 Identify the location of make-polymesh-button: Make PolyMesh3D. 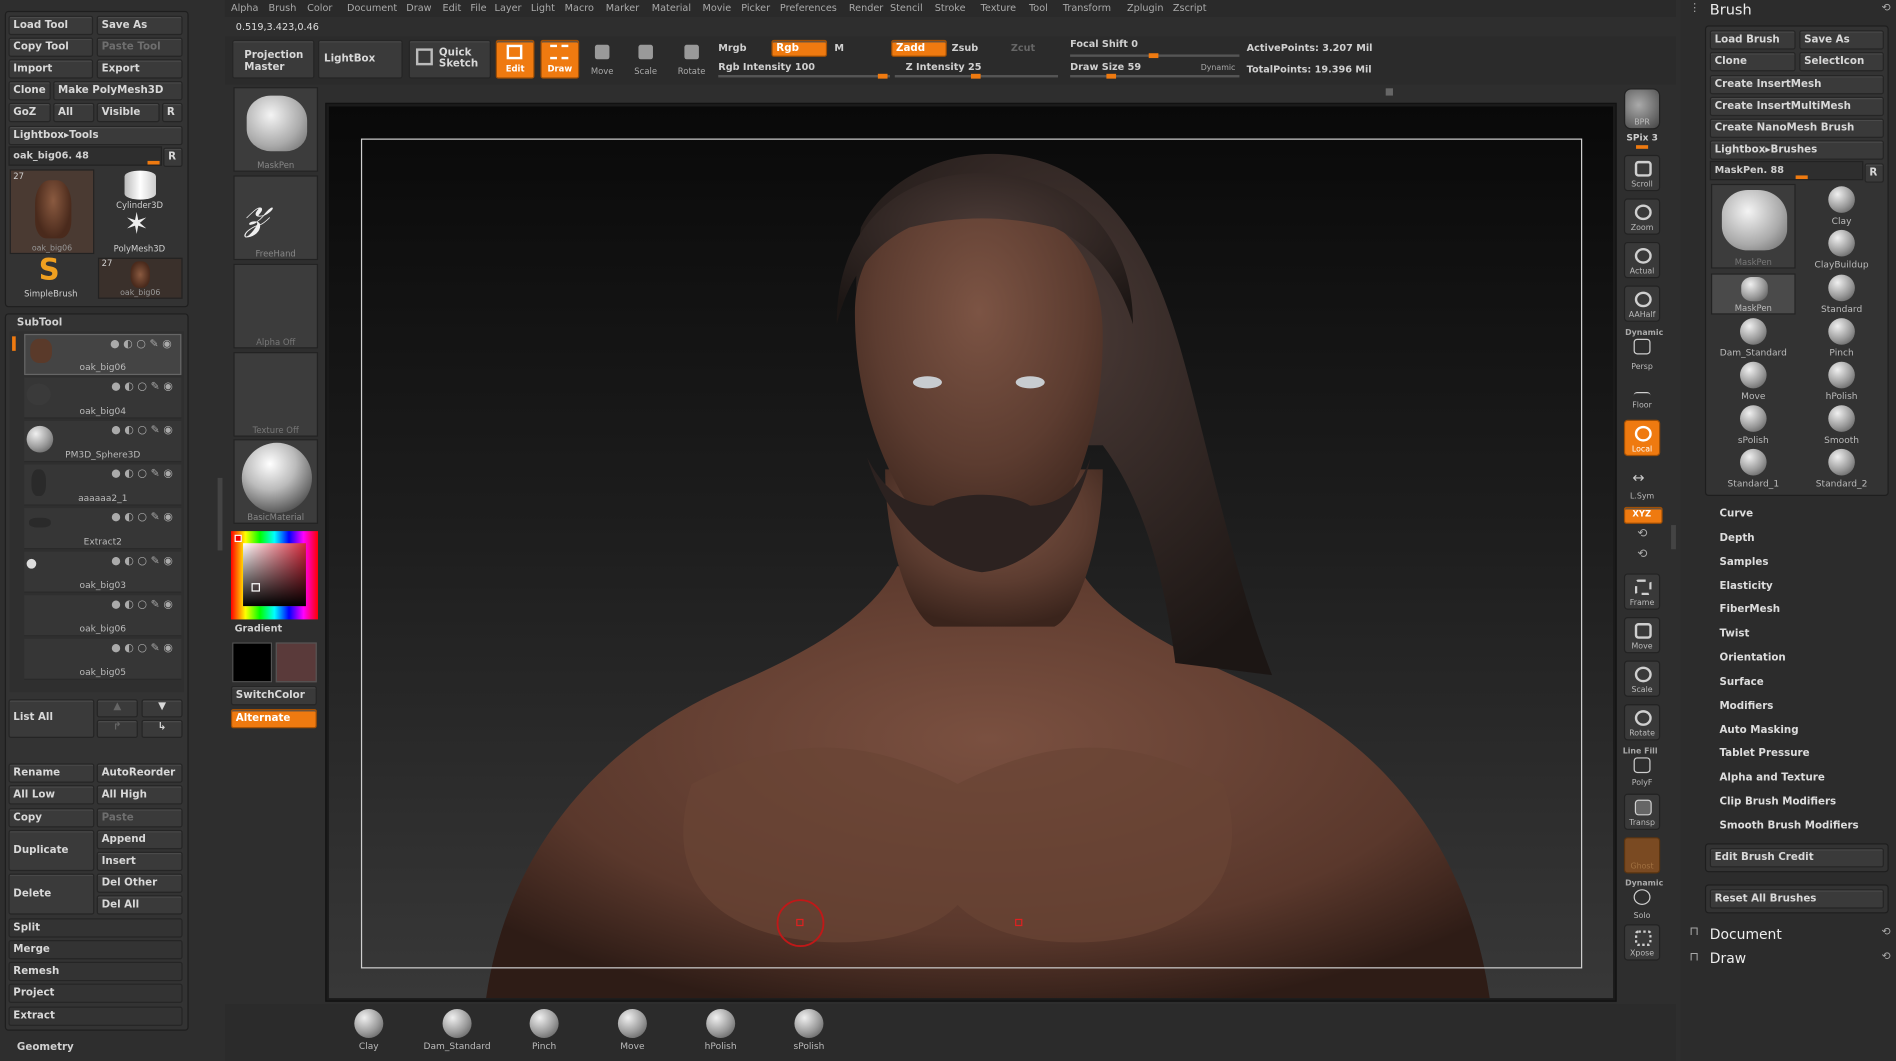
(118, 91).